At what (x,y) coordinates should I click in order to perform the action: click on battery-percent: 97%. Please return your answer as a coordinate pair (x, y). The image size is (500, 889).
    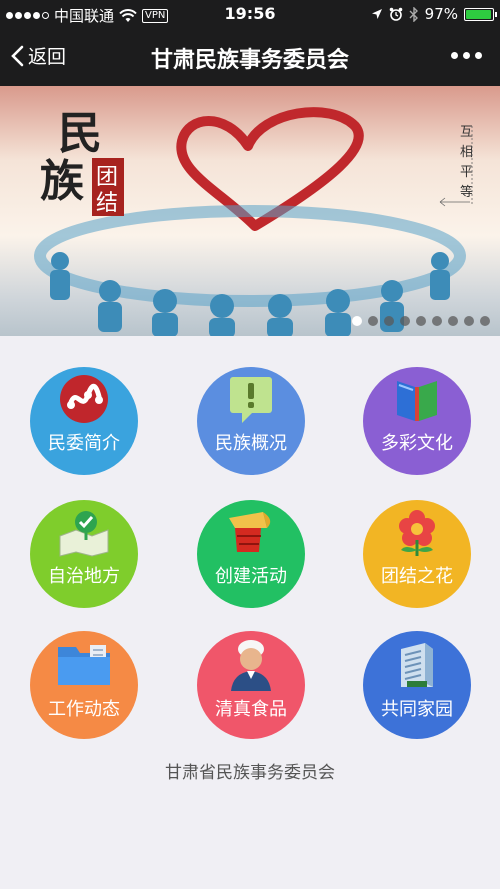
    Looking at the image, I should click on (441, 14).